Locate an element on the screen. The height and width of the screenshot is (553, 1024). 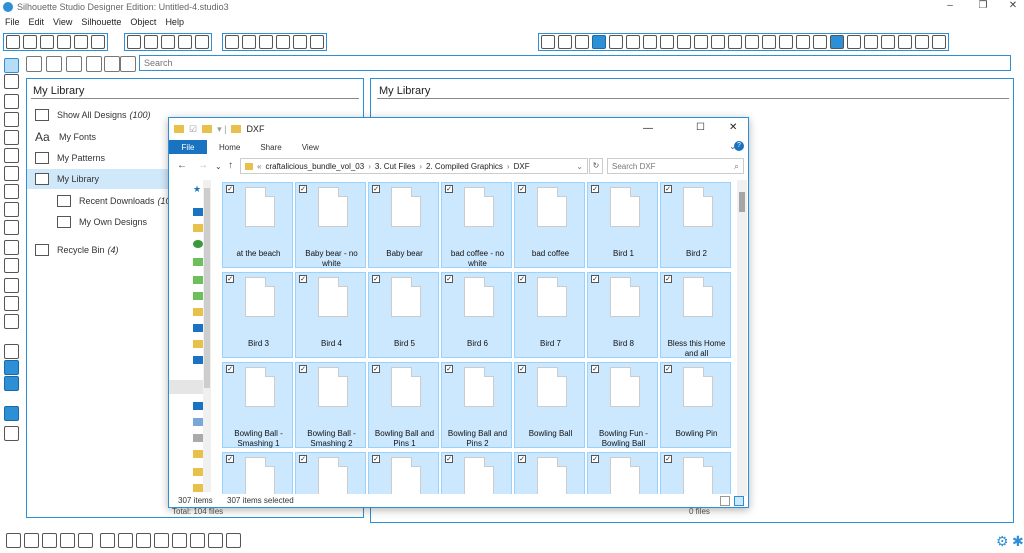
file-item: ✓ at the beach is located at coordinates (257, 225).